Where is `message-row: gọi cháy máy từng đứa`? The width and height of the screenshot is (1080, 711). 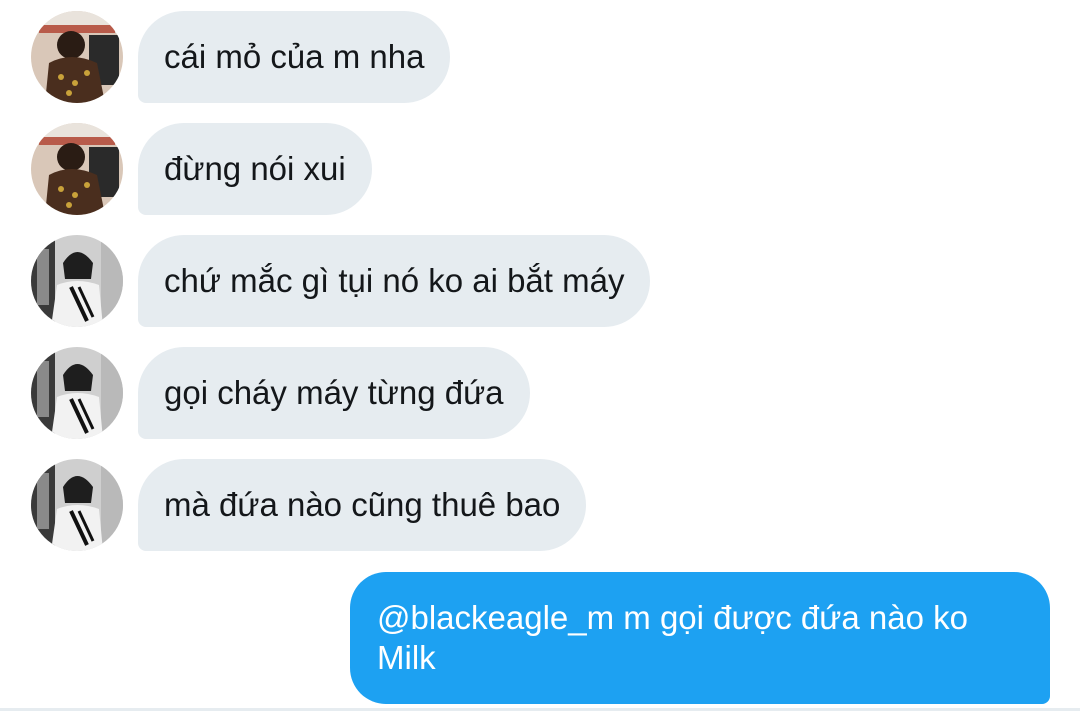 message-row: gọi cháy máy từng đứa is located at coordinates (540, 393).